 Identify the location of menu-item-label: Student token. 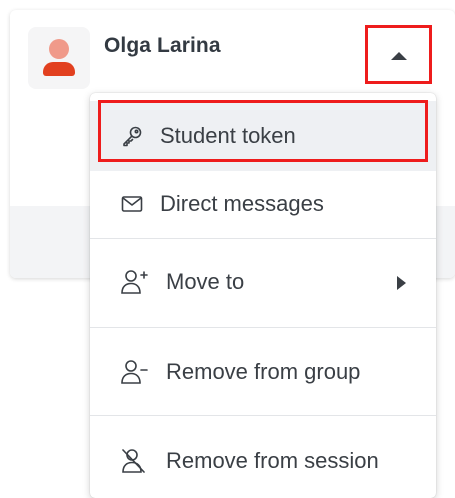
(228, 135).